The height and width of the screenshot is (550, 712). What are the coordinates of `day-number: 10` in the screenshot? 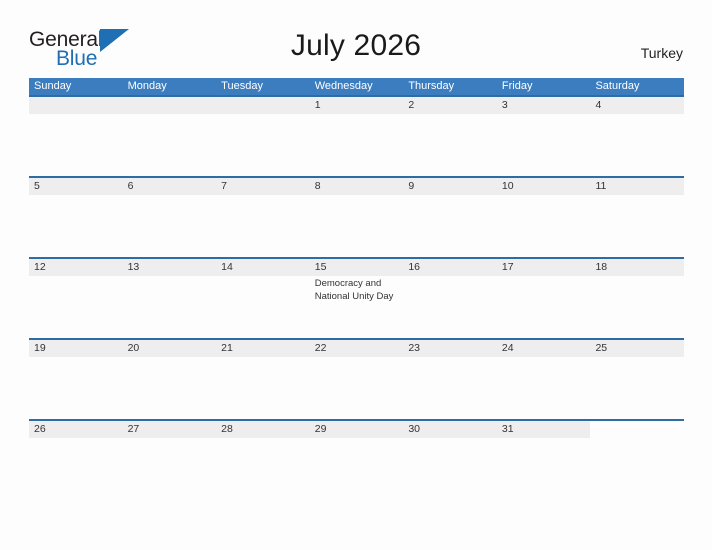 It's located at (507, 186).